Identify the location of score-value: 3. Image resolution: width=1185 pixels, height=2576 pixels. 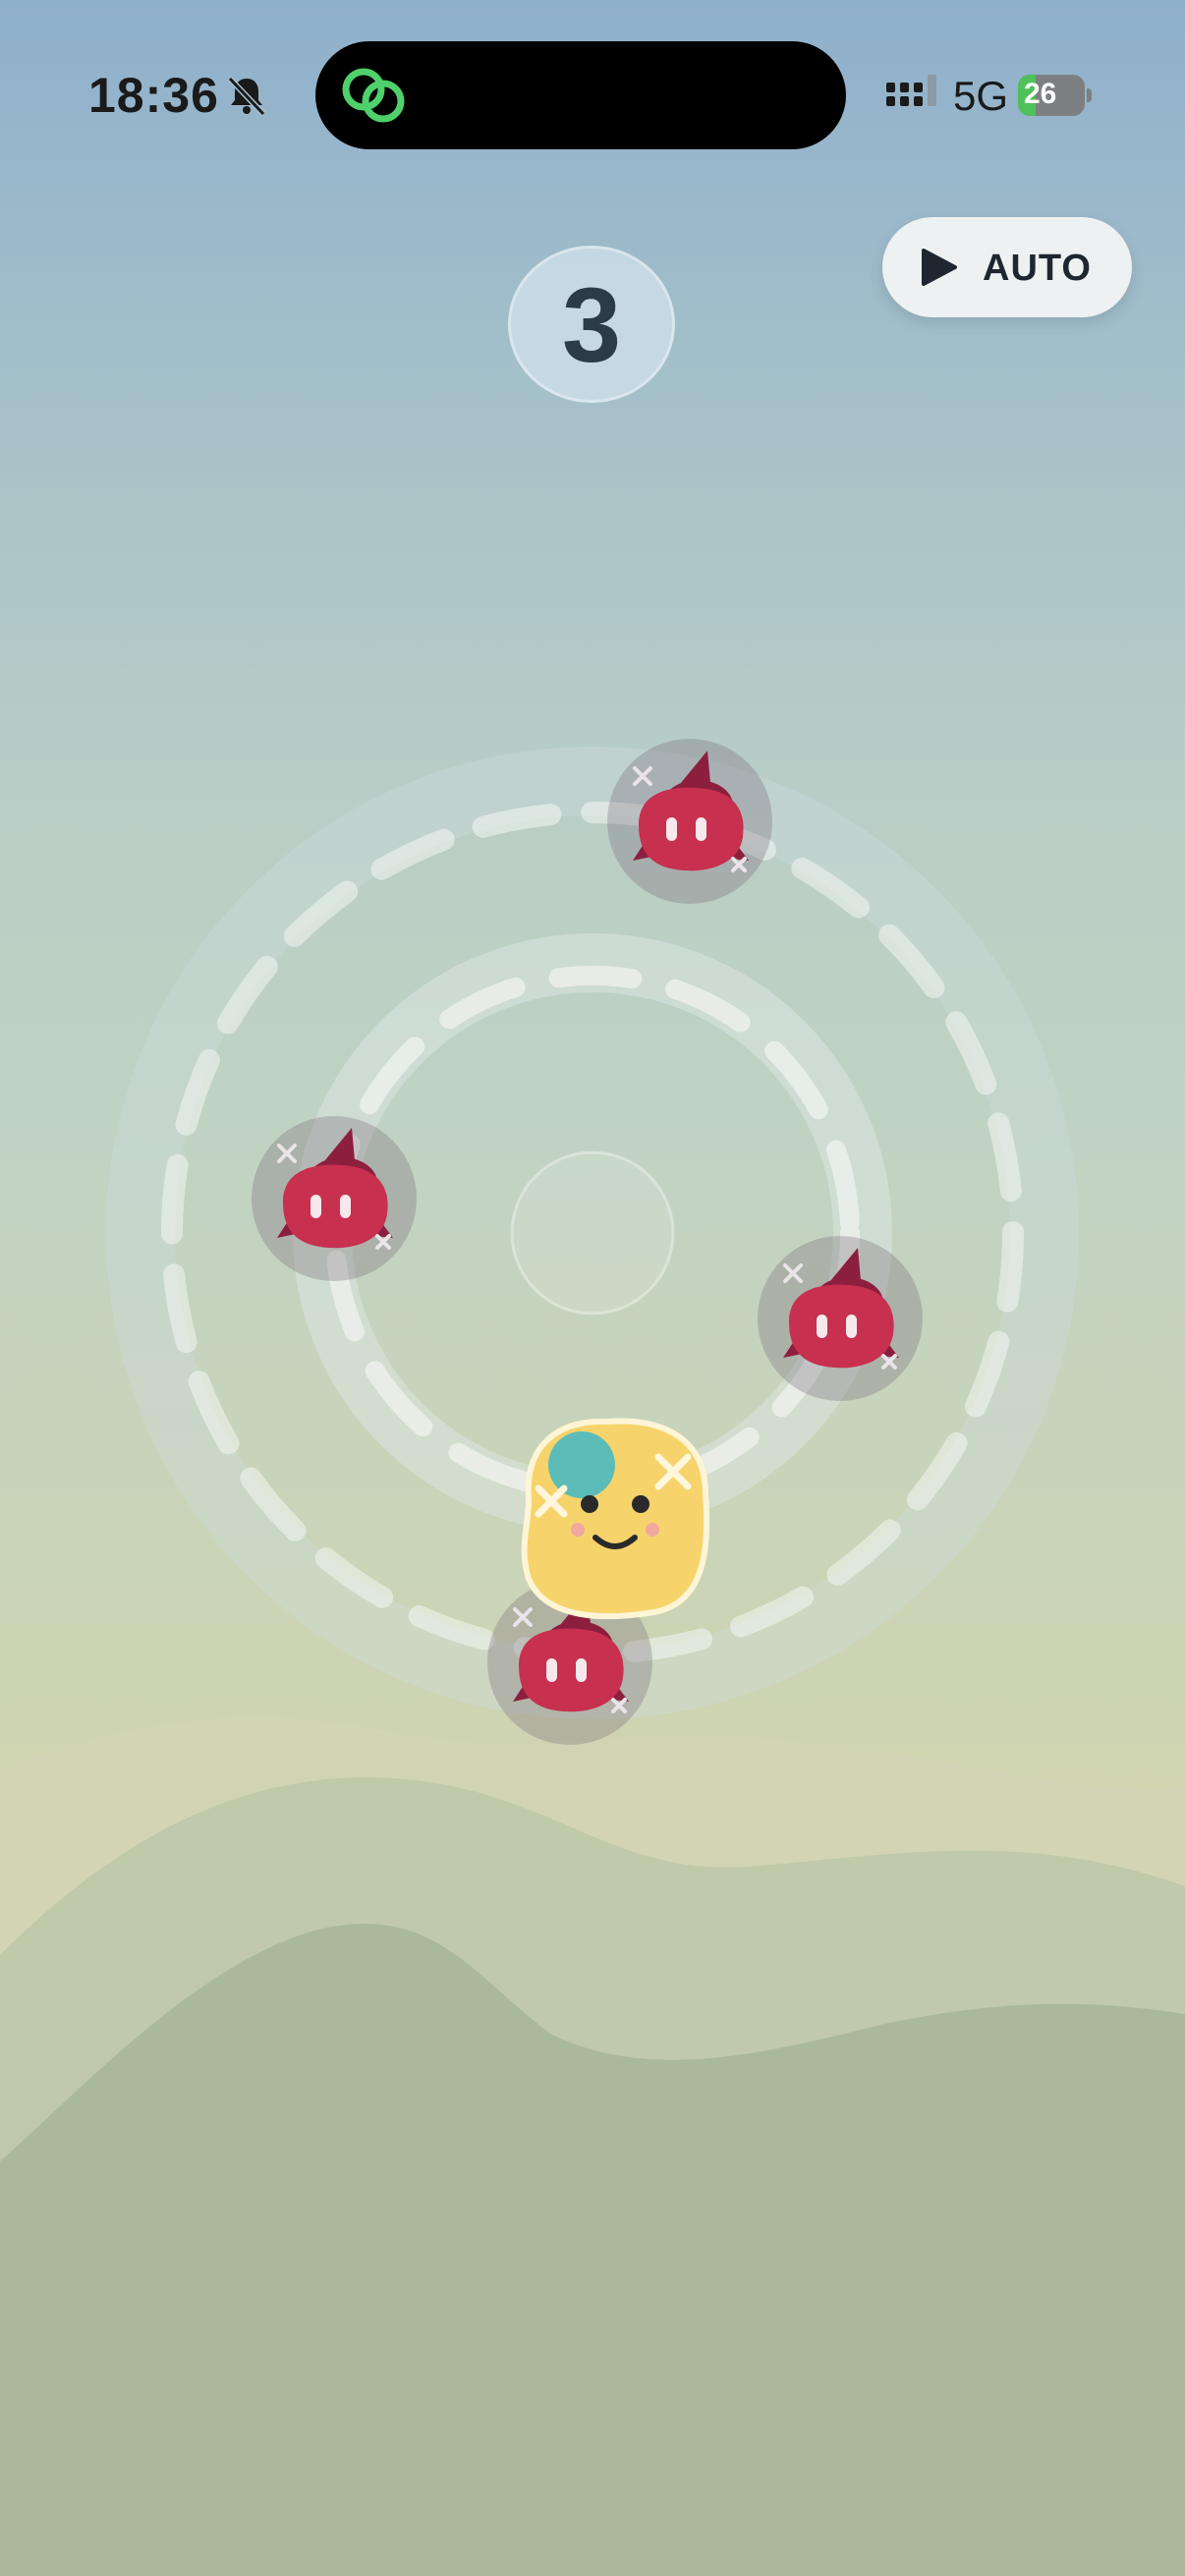
(592, 324).